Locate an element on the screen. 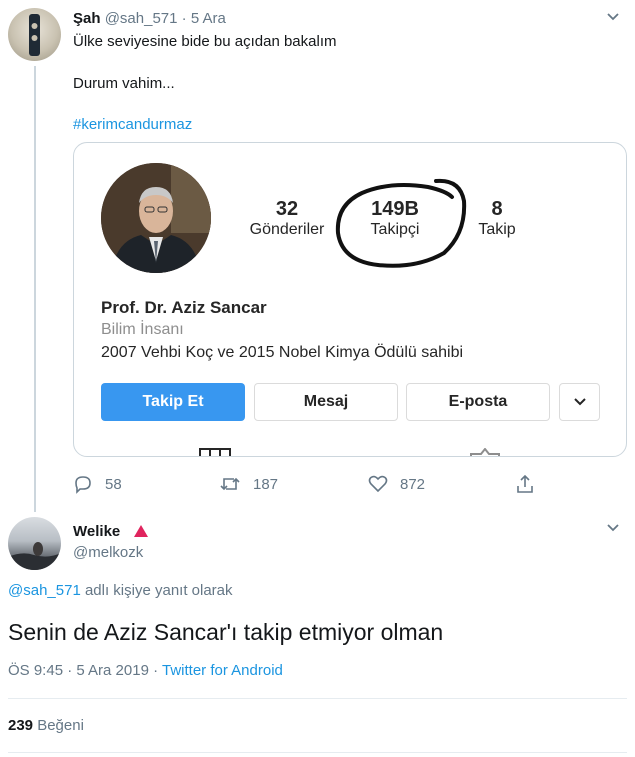 The height and width of the screenshot is (757, 635). posts-count: 32 is located at coordinates (287, 209).